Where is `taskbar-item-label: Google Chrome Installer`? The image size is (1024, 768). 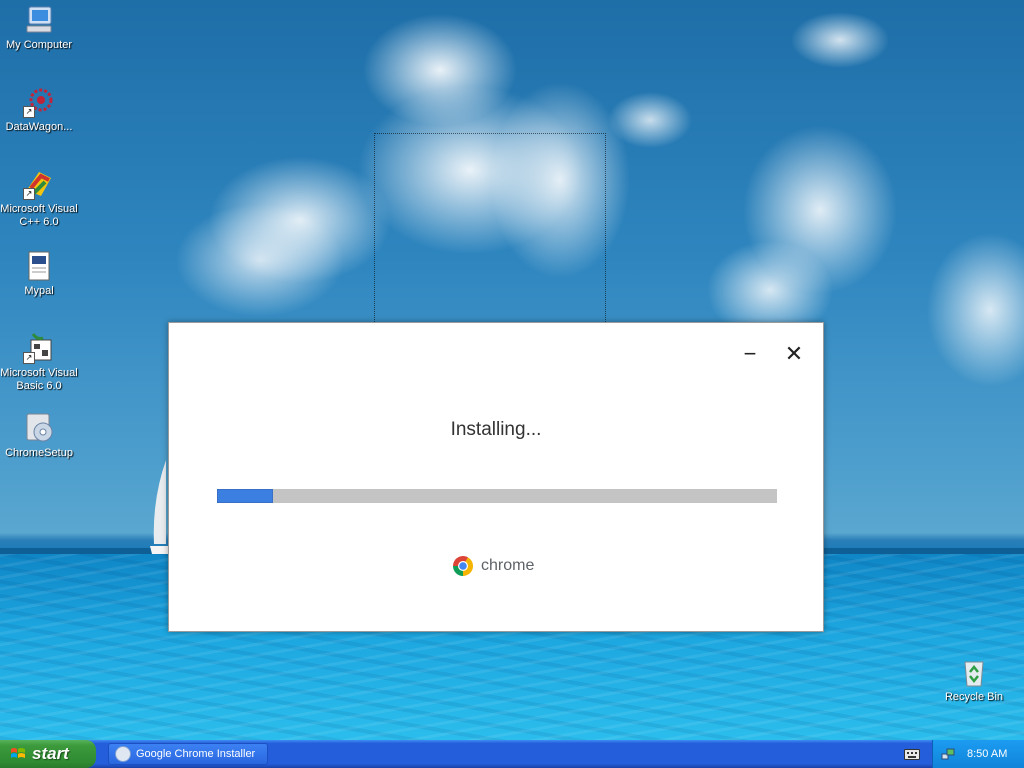 taskbar-item-label: Google Chrome Installer is located at coordinates (196, 754).